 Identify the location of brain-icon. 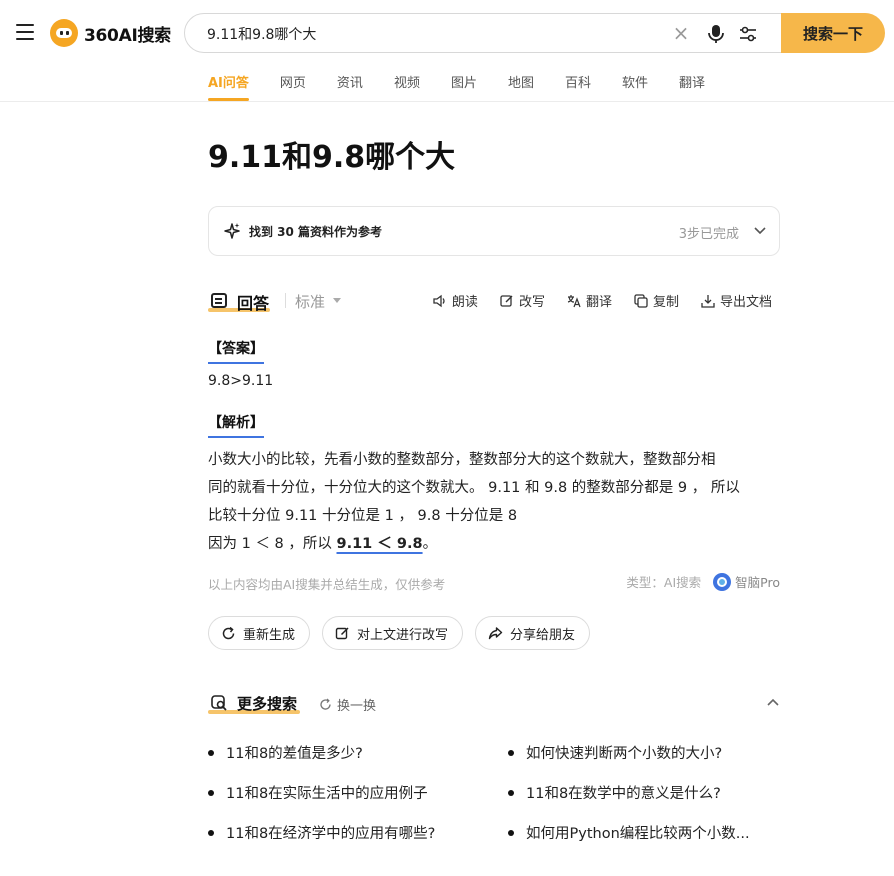
(722, 581).